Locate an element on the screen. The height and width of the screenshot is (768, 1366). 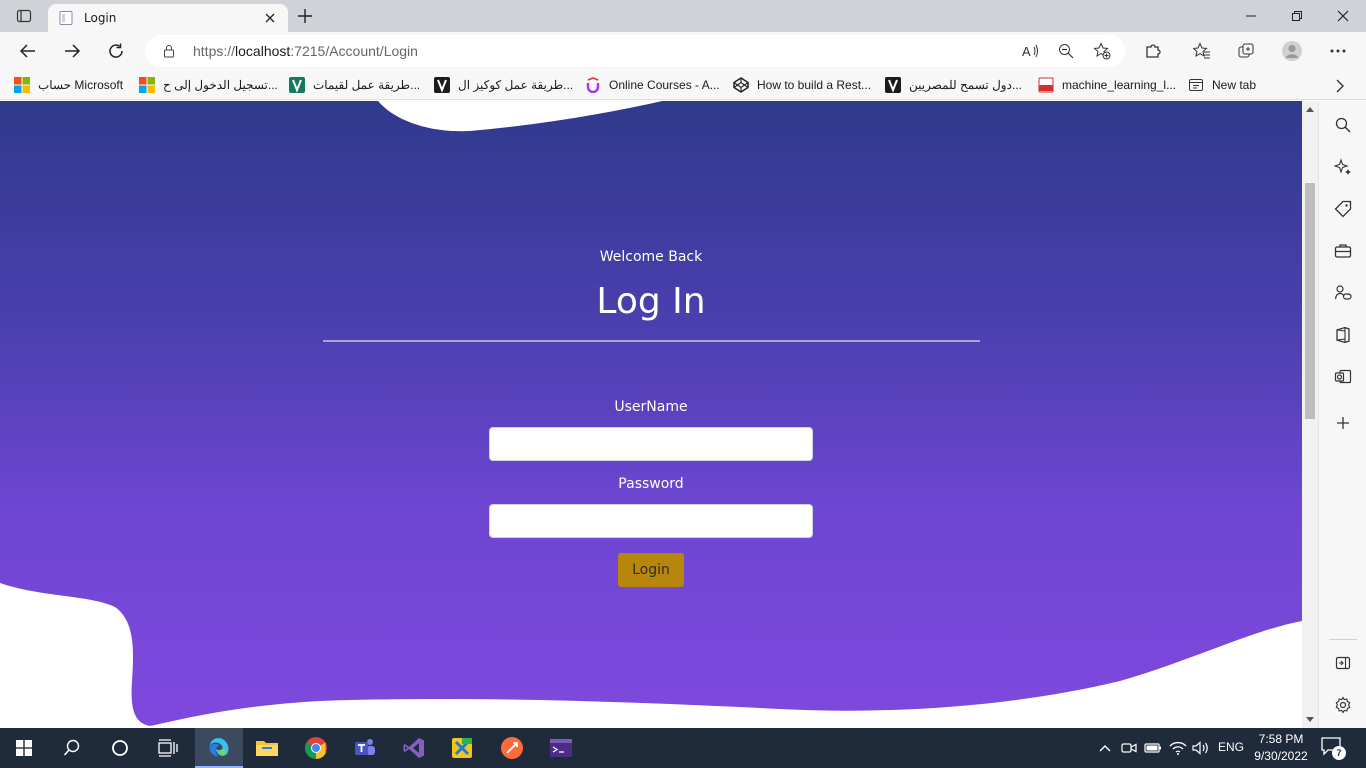
meet-now-icon is located at coordinates (1129, 748).